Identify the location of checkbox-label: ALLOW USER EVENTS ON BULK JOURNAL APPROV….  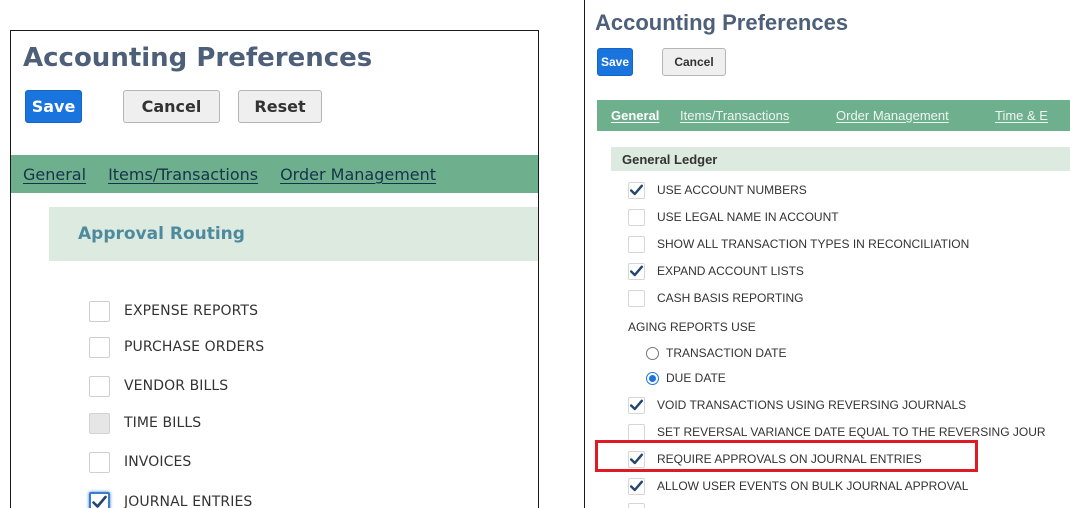
(813, 486).